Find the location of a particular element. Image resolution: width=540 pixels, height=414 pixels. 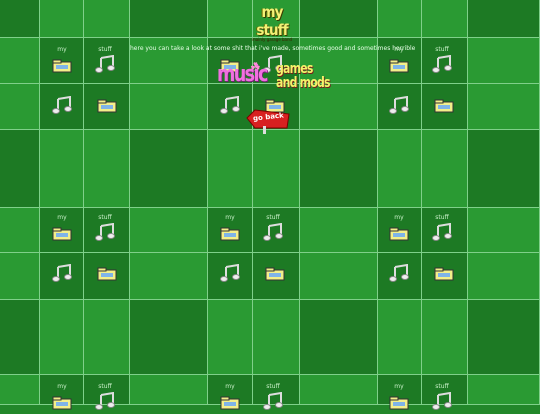

games-and-mods-link: games and mods is located at coordinates (303, 76).